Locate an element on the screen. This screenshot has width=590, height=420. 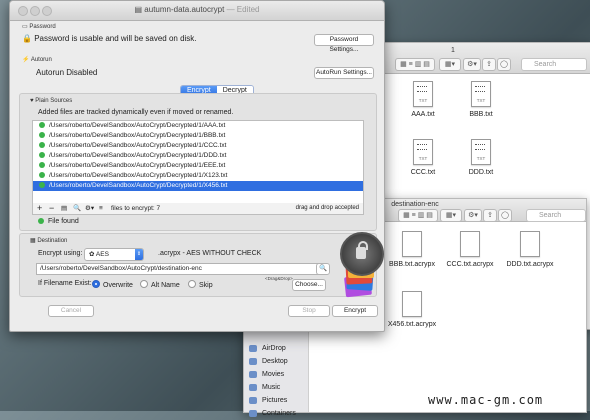
file-name: AAA.txt is located at coordinates (423, 114).